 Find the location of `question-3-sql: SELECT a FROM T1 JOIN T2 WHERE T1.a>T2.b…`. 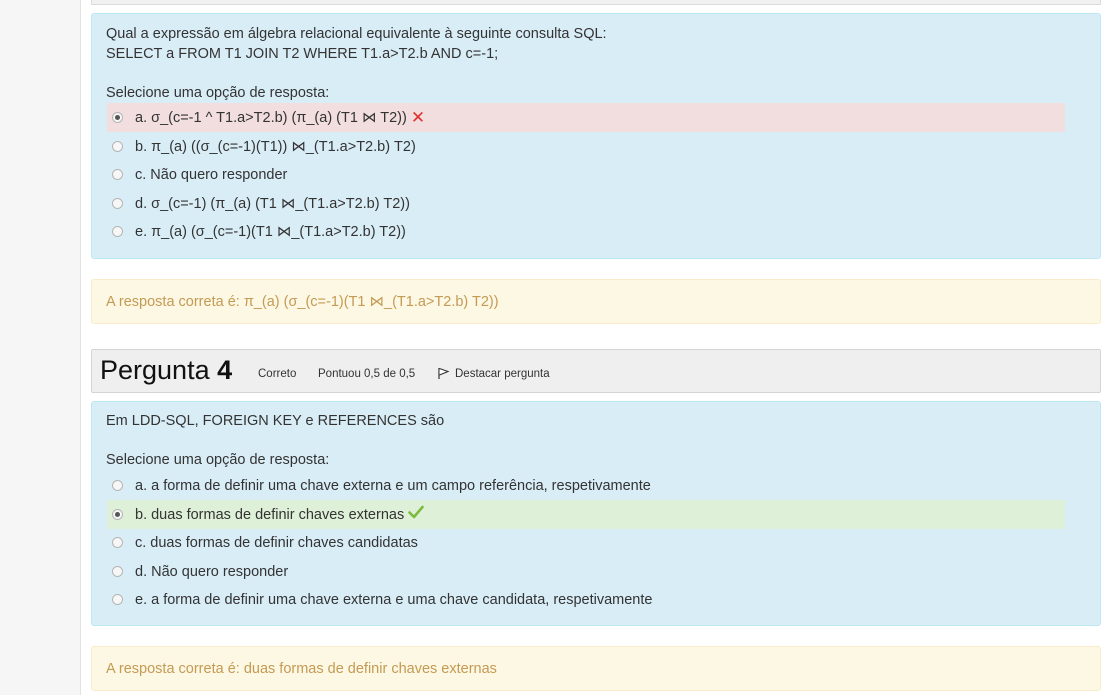

question-3-sql: SELECT a FROM T1 JOIN T2 WHERE T1.a>T2.b… is located at coordinates (302, 54).